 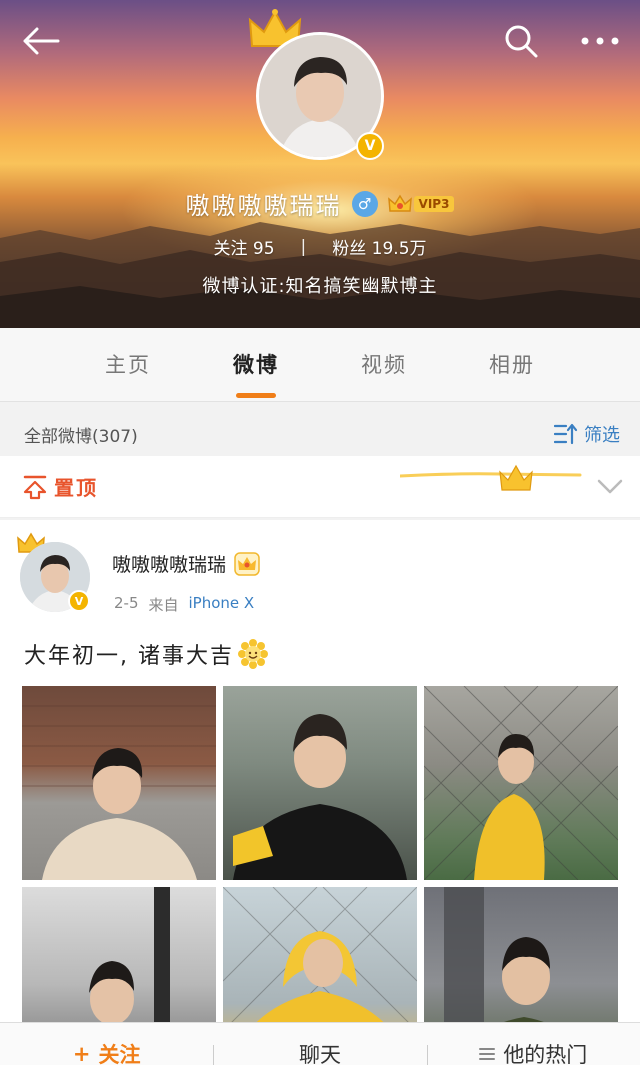 I want to click on profile-avatar: V, so click(x=320, y=96).